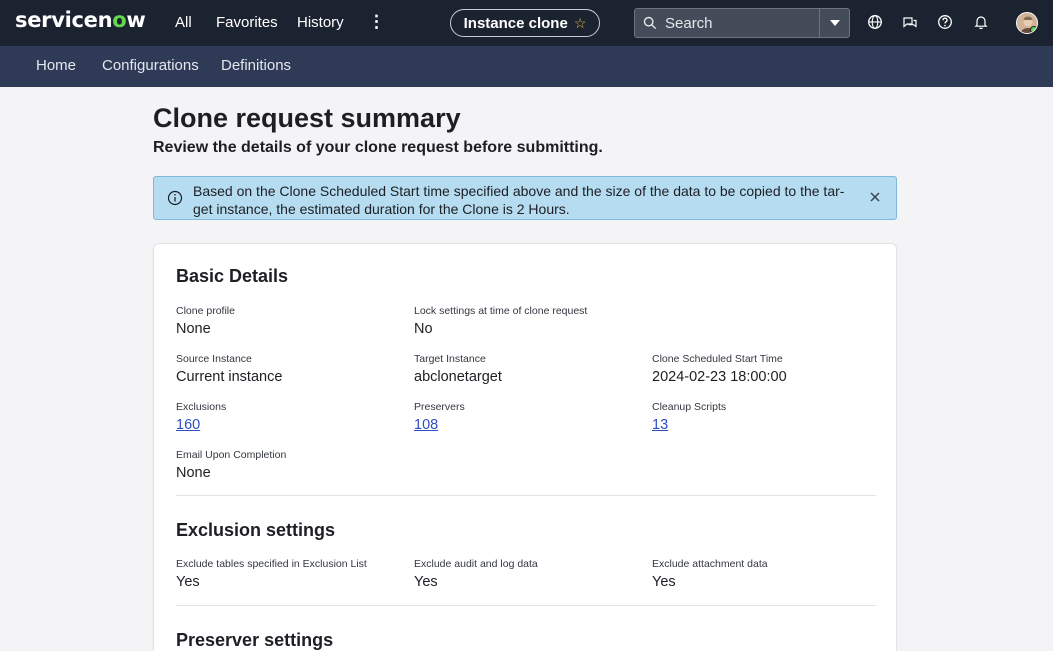  What do you see at coordinates (205, 311) in the screenshot?
I see `field-label: Clone profile` at bounding box center [205, 311].